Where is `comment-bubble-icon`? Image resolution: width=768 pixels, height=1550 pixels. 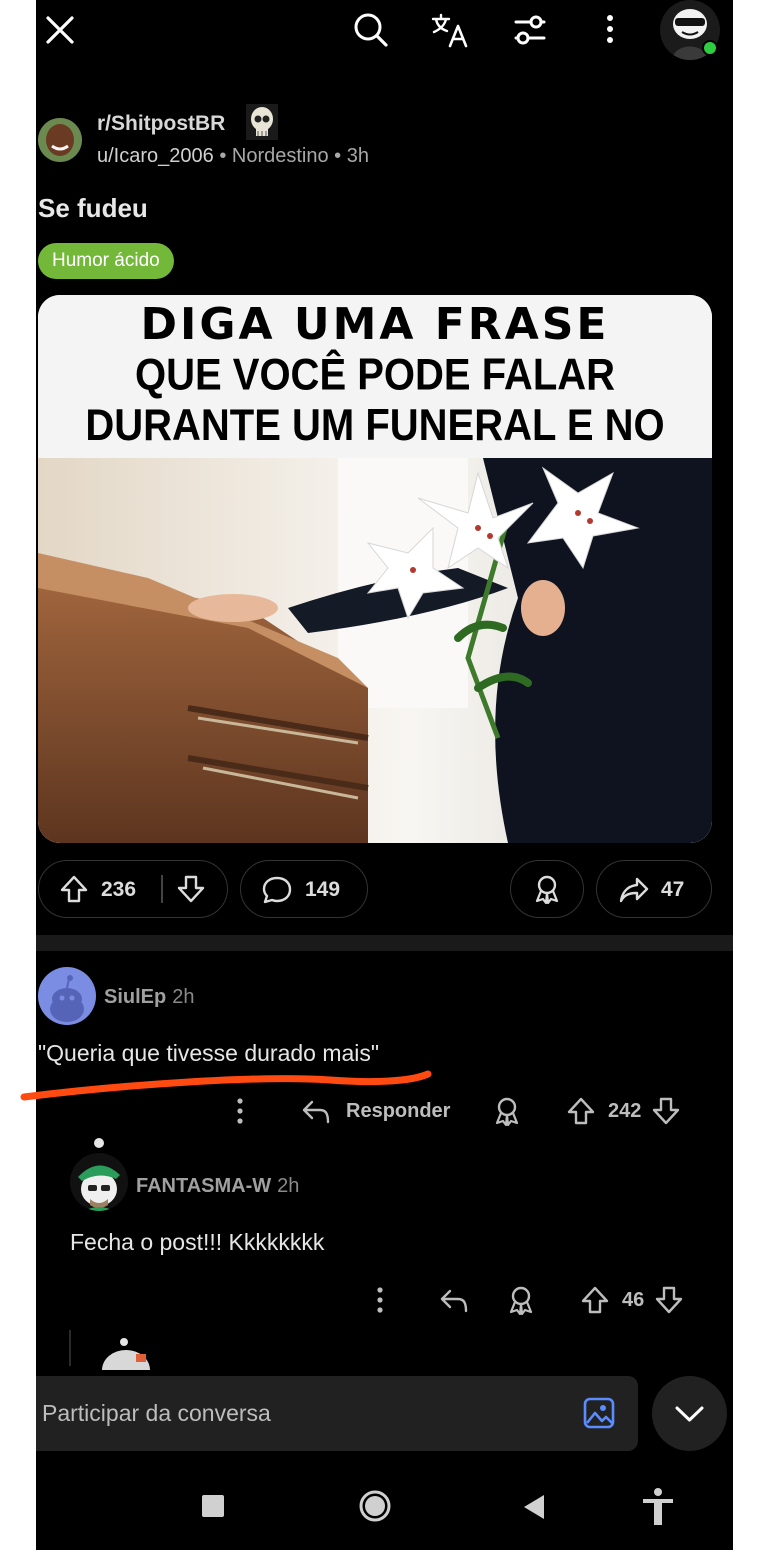
comment-bubble-icon is located at coordinates (277, 890).